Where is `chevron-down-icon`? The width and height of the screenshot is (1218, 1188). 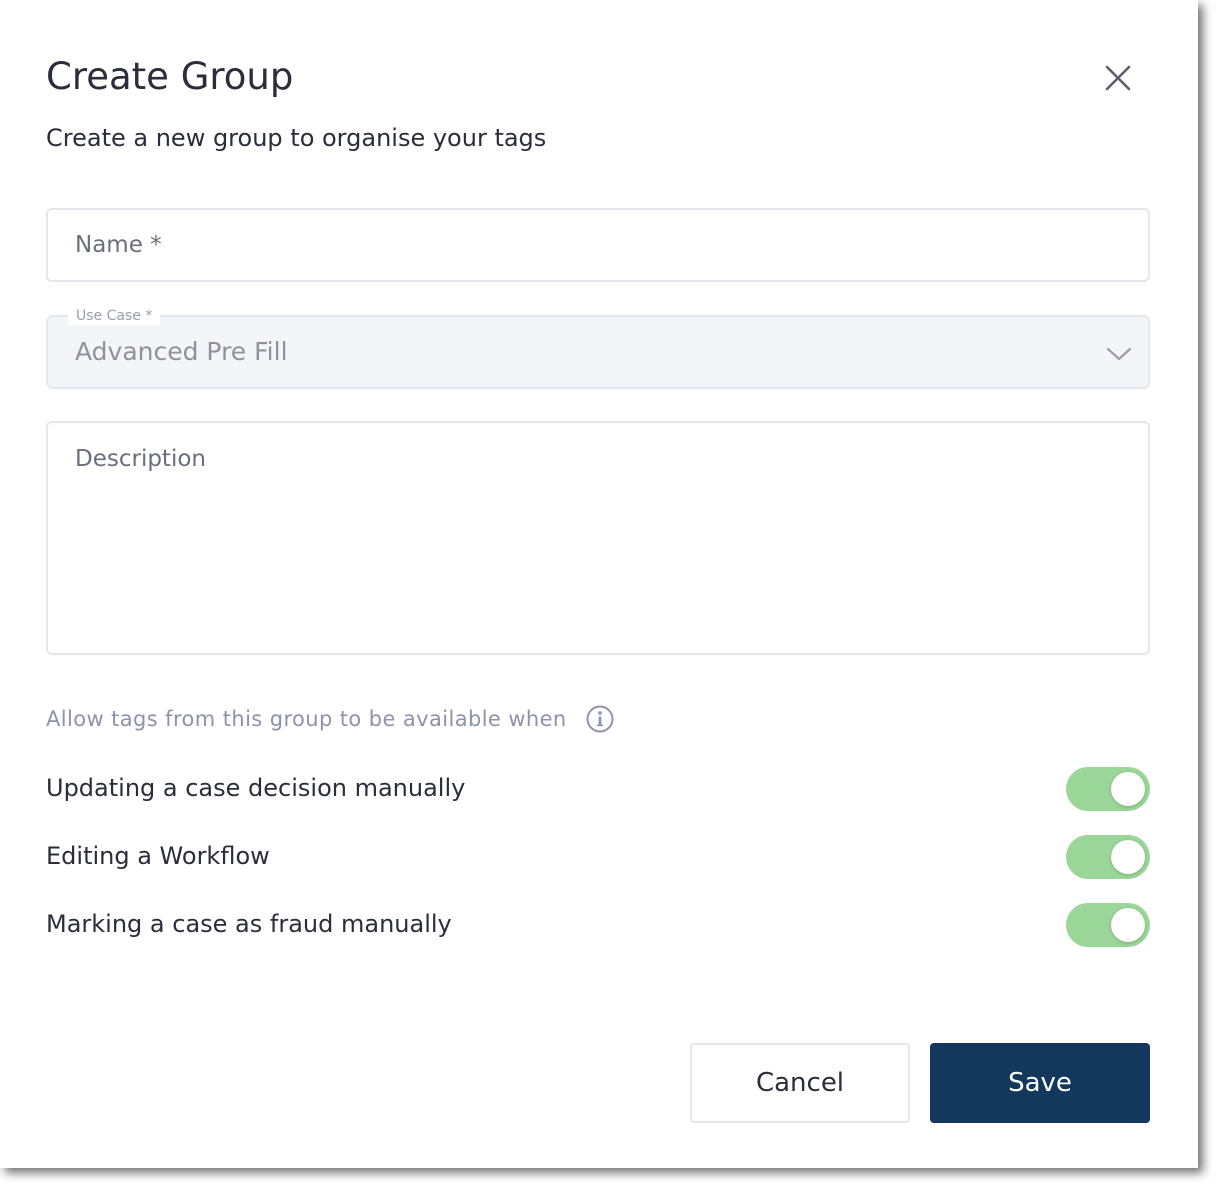
chevron-down-icon is located at coordinates (1119, 354).